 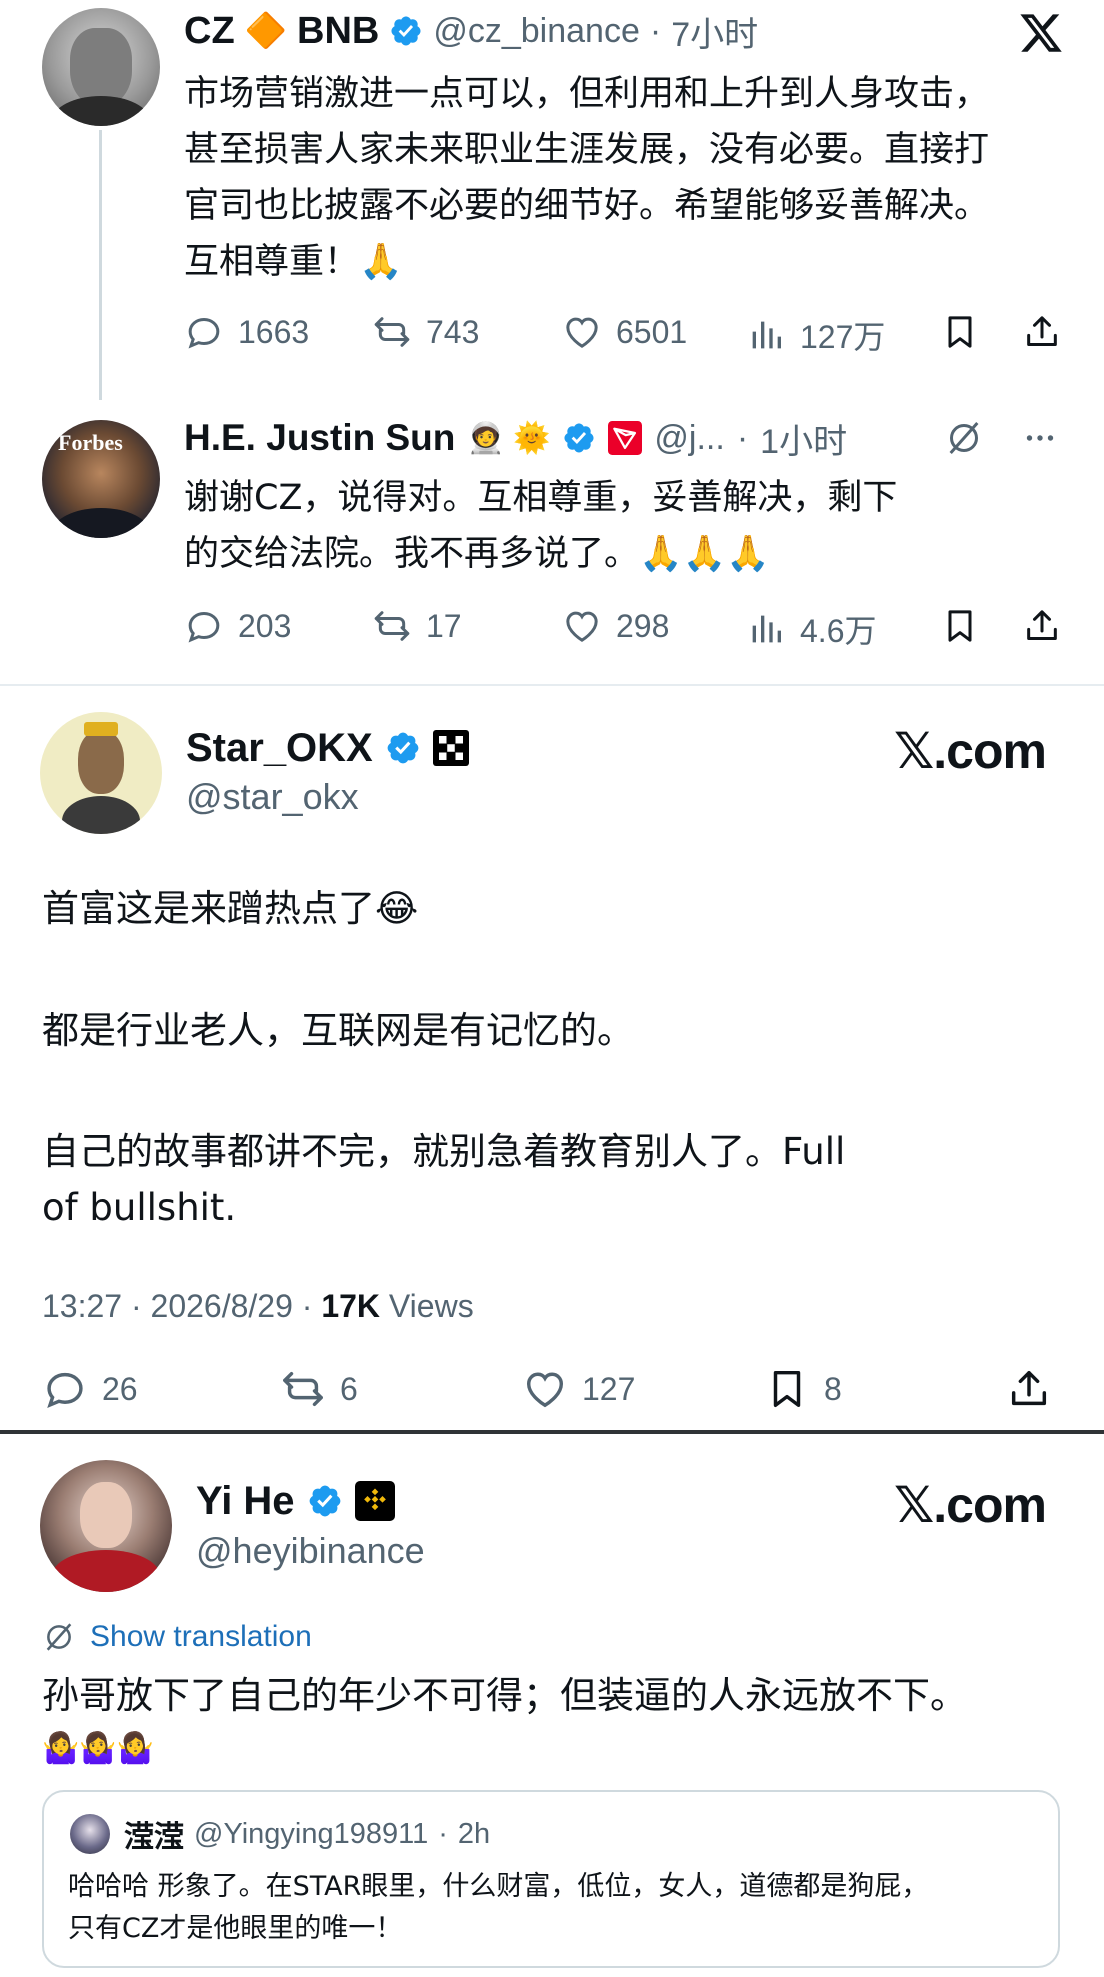 I want to click on avatar-justin-sun: Forbes, so click(x=101, y=479).